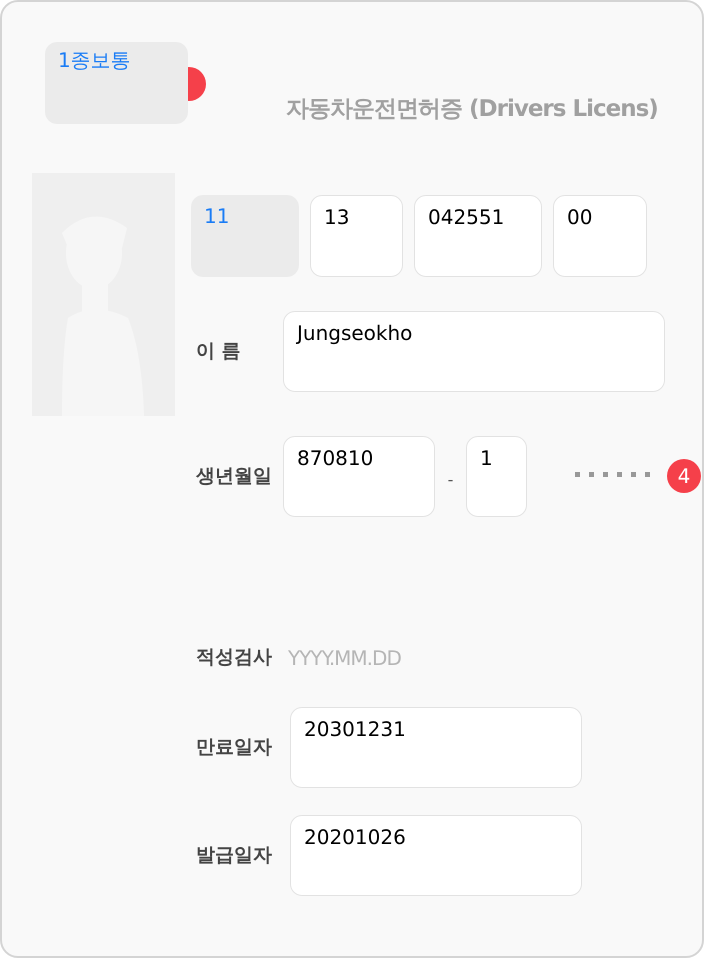  Describe the element at coordinates (472, 109) in the screenshot. I see `license-title: 자동차운전면허증 (Drivers Licens)` at that location.